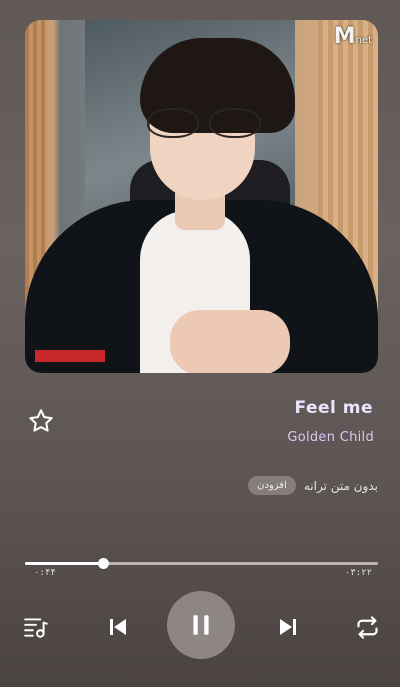 The height and width of the screenshot is (687, 400). Describe the element at coordinates (358, 573) in the screenshot. I see `total-time: ۰۳:۲۲` at that location.